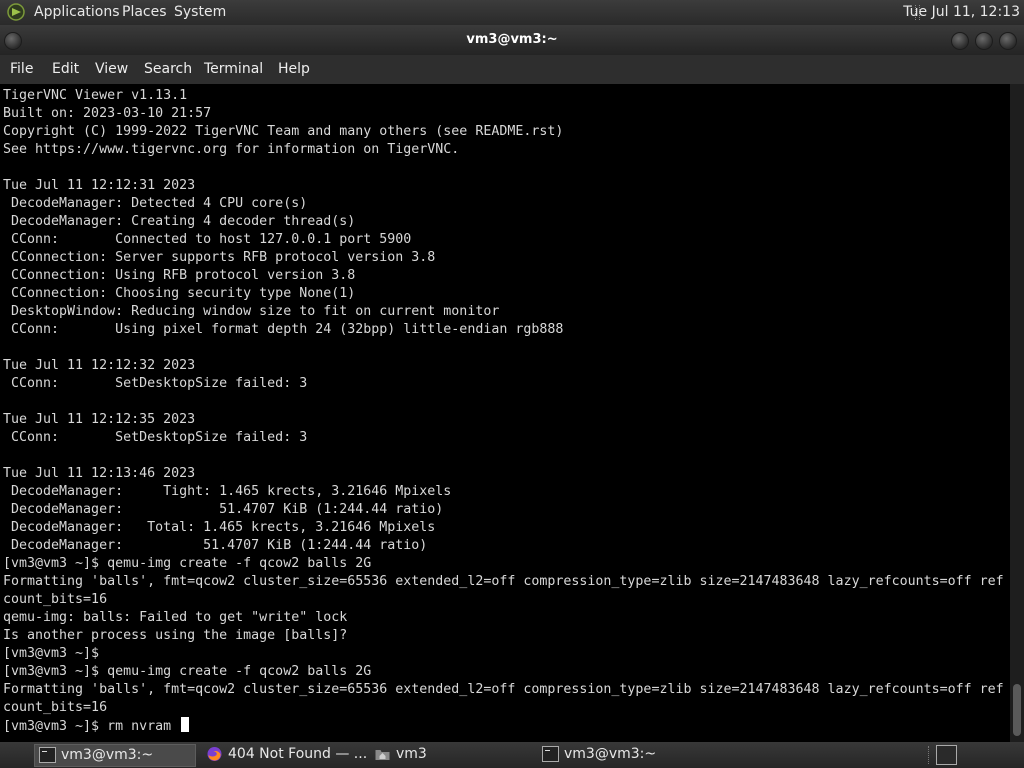 The height and width of the screenshot is (768, 1024). I want to click on menu-edit: Edit, so click(65, 69).